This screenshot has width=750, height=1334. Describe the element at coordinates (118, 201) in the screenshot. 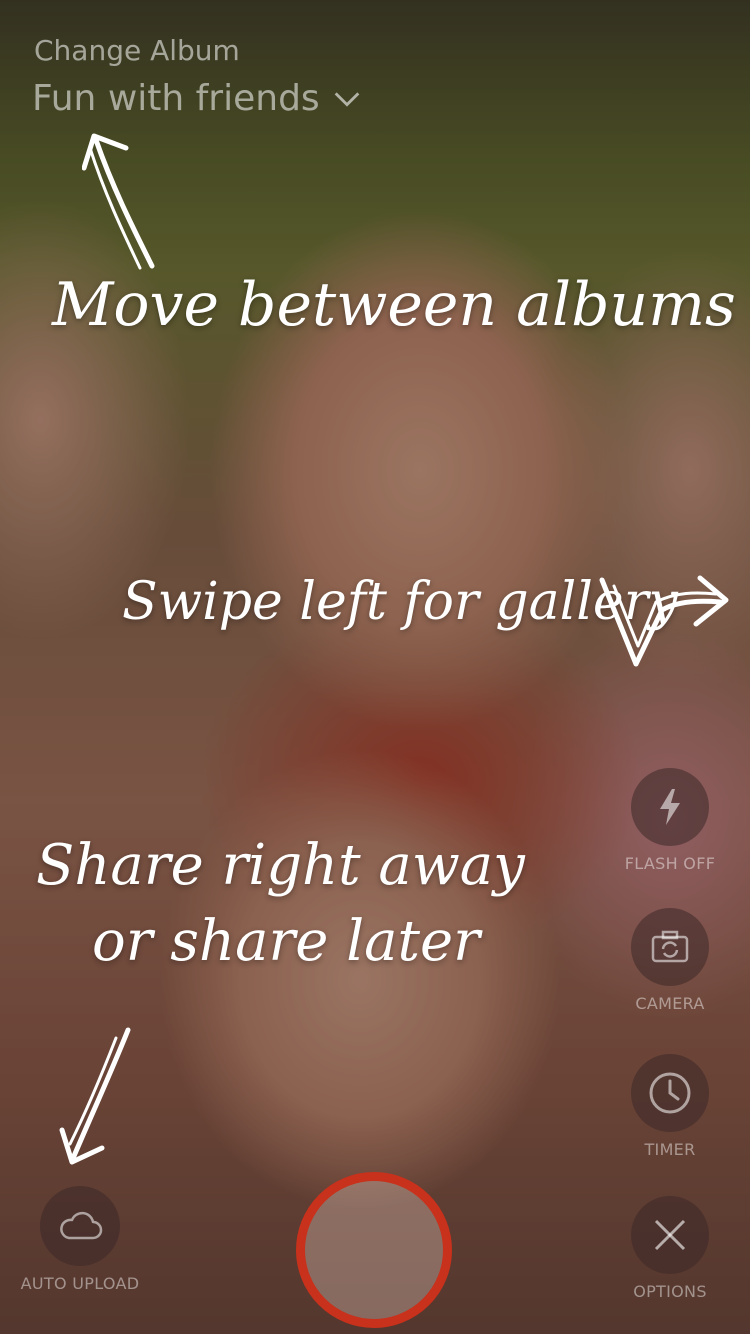

I see `arrow-up-icon` at that location.